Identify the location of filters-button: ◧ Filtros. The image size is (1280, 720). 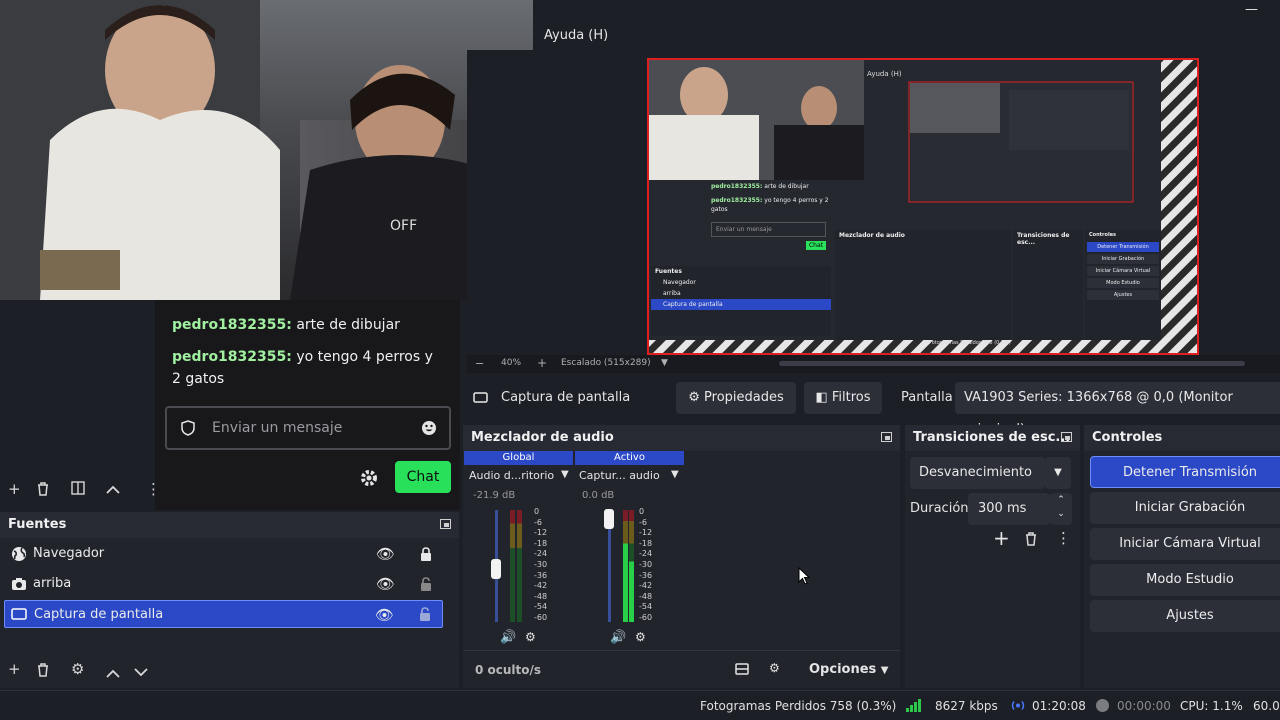
(843, 398).